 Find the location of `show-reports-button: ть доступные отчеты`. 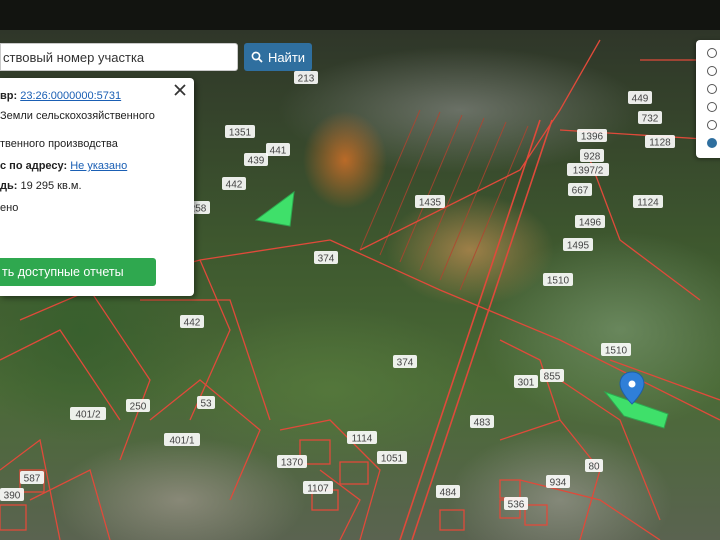

show-reports-button: ть доступные отчеты is located at coordinates (78, 272).